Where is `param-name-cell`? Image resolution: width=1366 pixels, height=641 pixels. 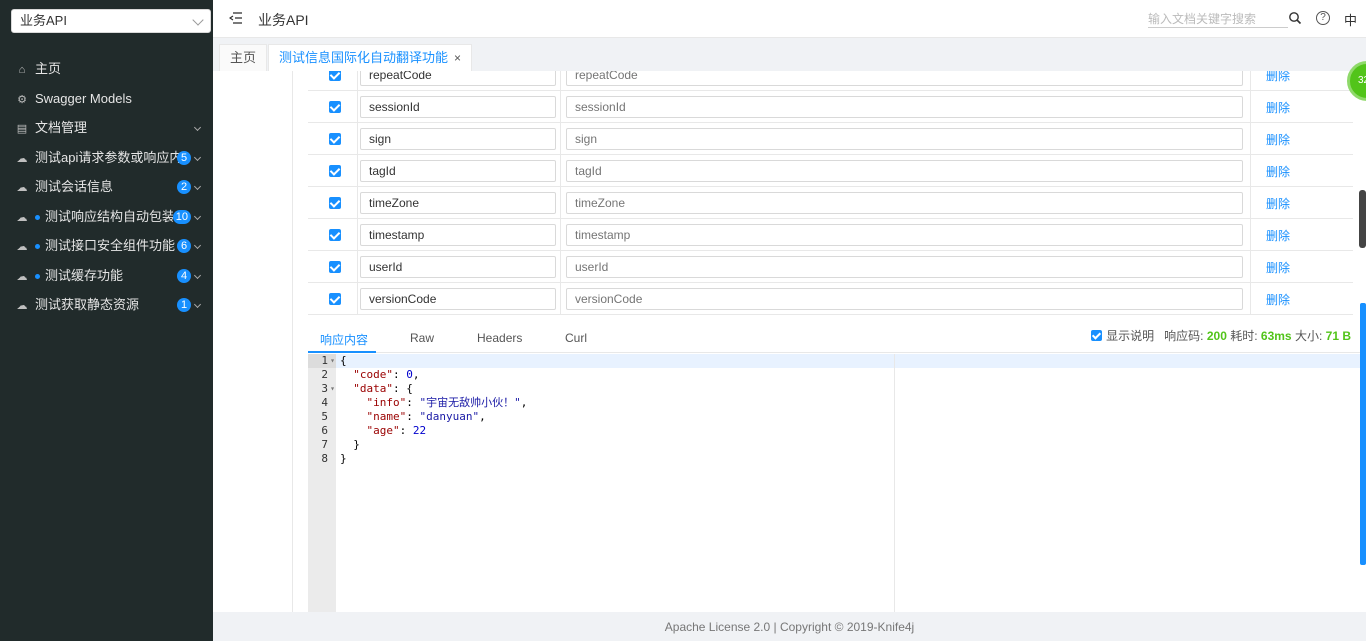 param-name-cell is located at coordinates (459, 139).